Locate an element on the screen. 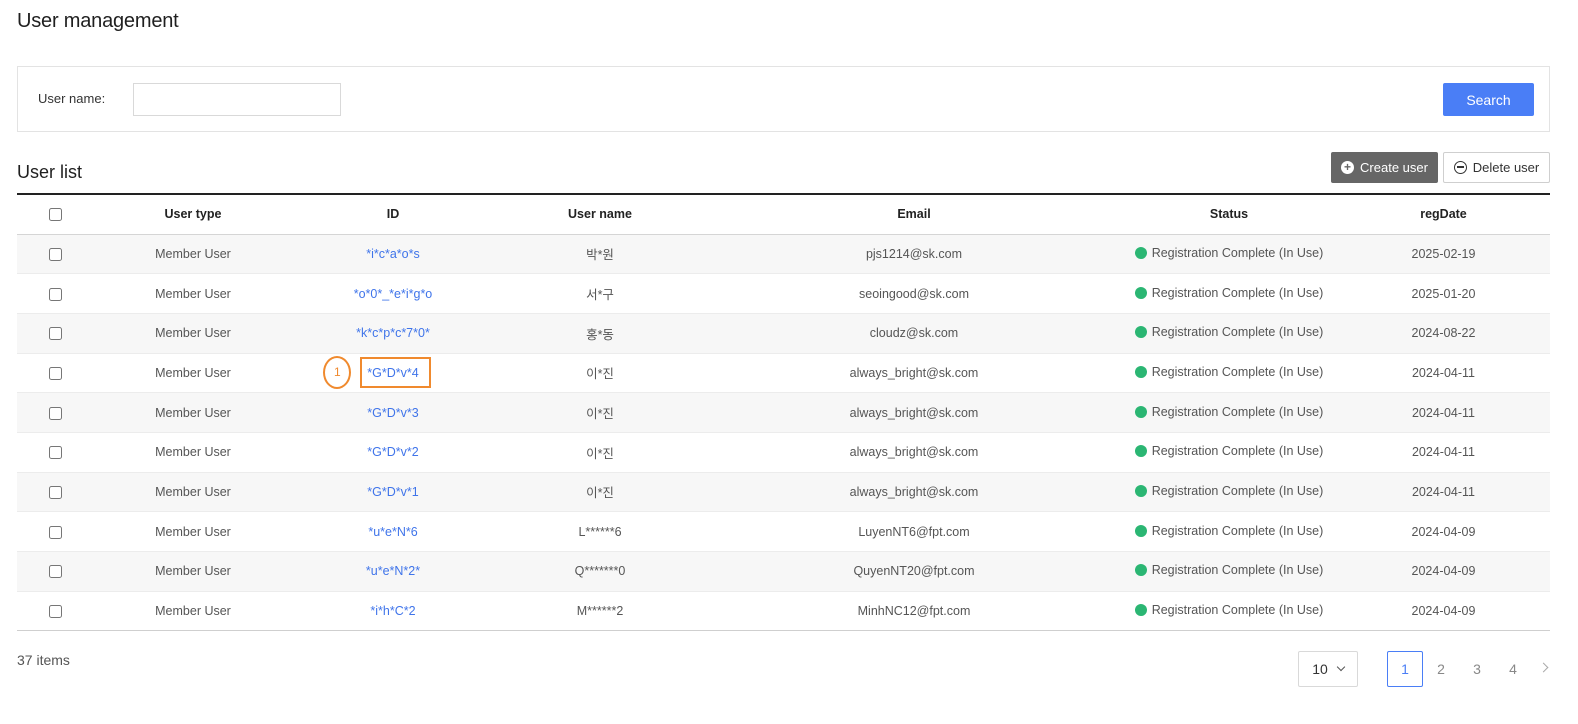  id-cell: *k*c*p*c*7*0* is located at coordinates (393, 333).